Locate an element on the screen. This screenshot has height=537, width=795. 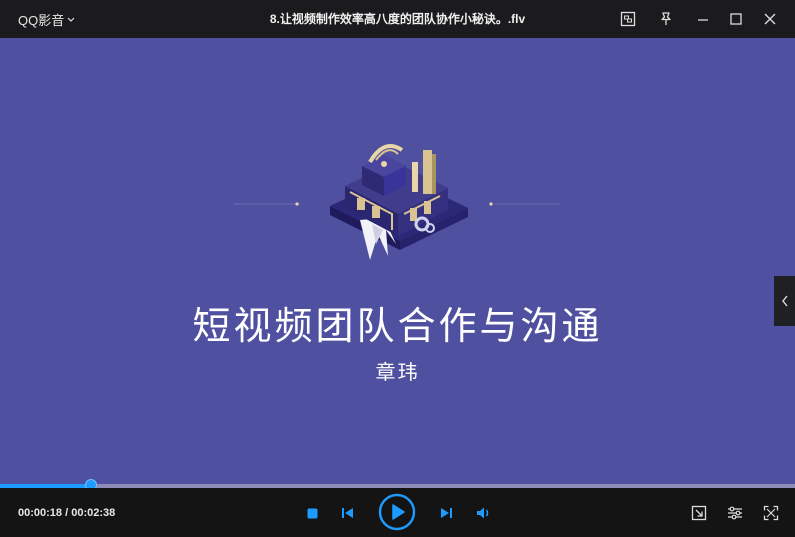
settings-button is located at coordinates (735, 513).